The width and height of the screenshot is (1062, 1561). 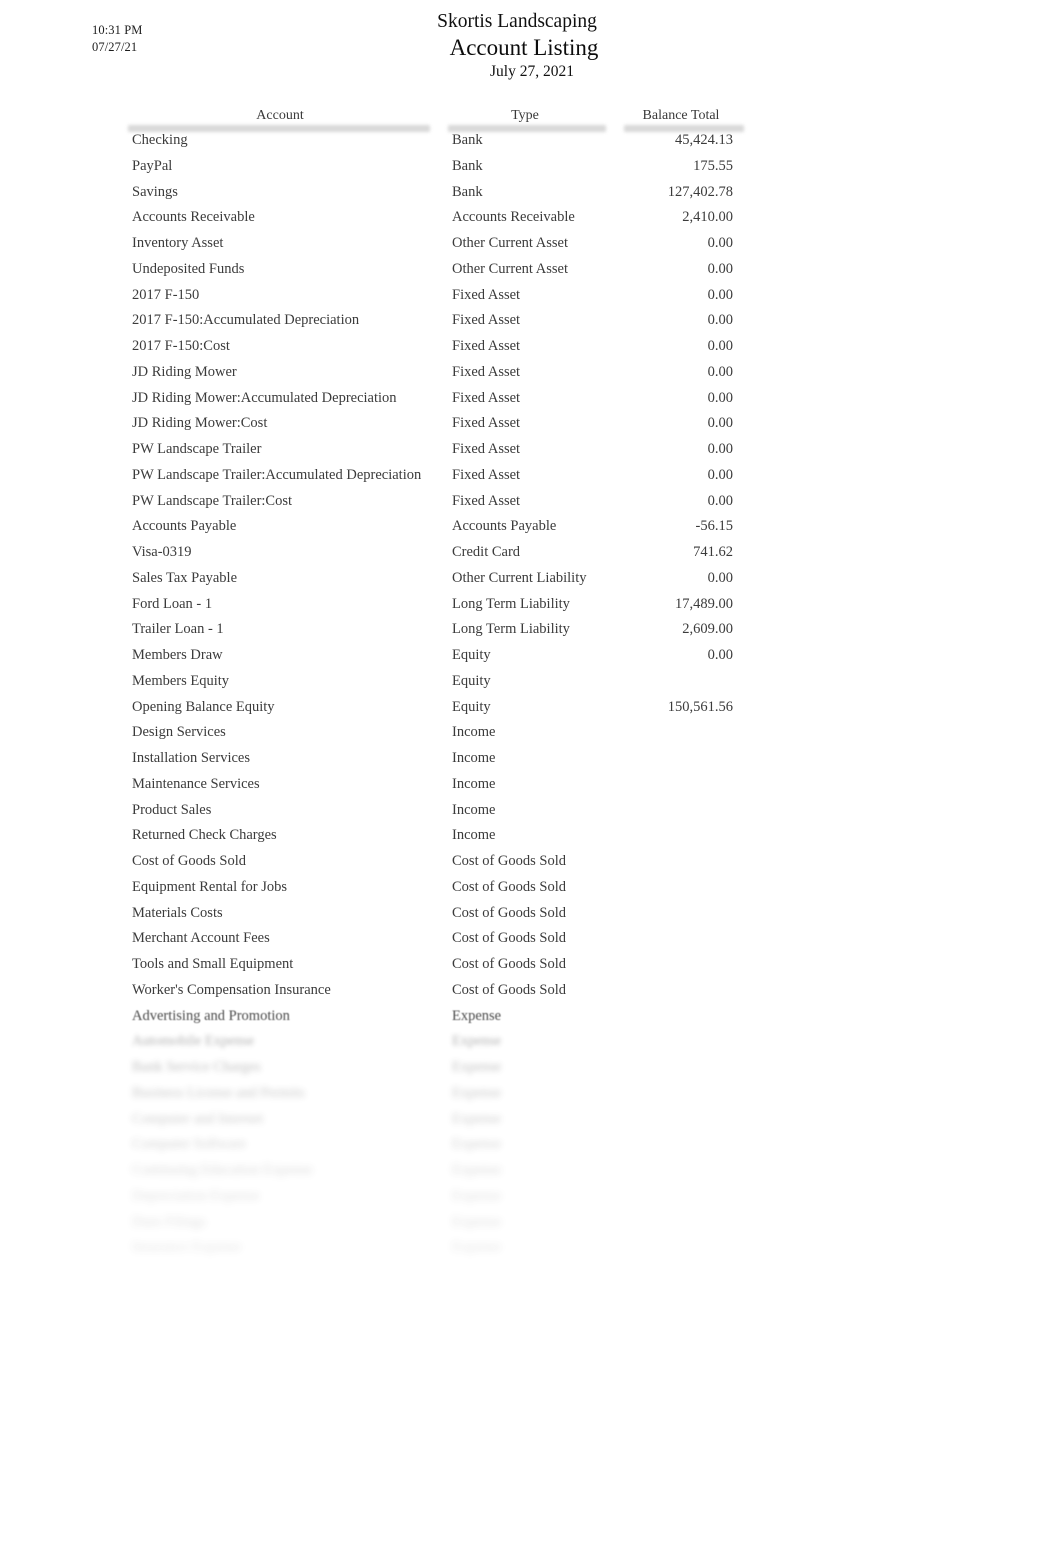 What do you see at coordinates (178, 629) in the screenshot?
I see `cell-account: Trailer Loan - 1` at bounding box center [178, 629].